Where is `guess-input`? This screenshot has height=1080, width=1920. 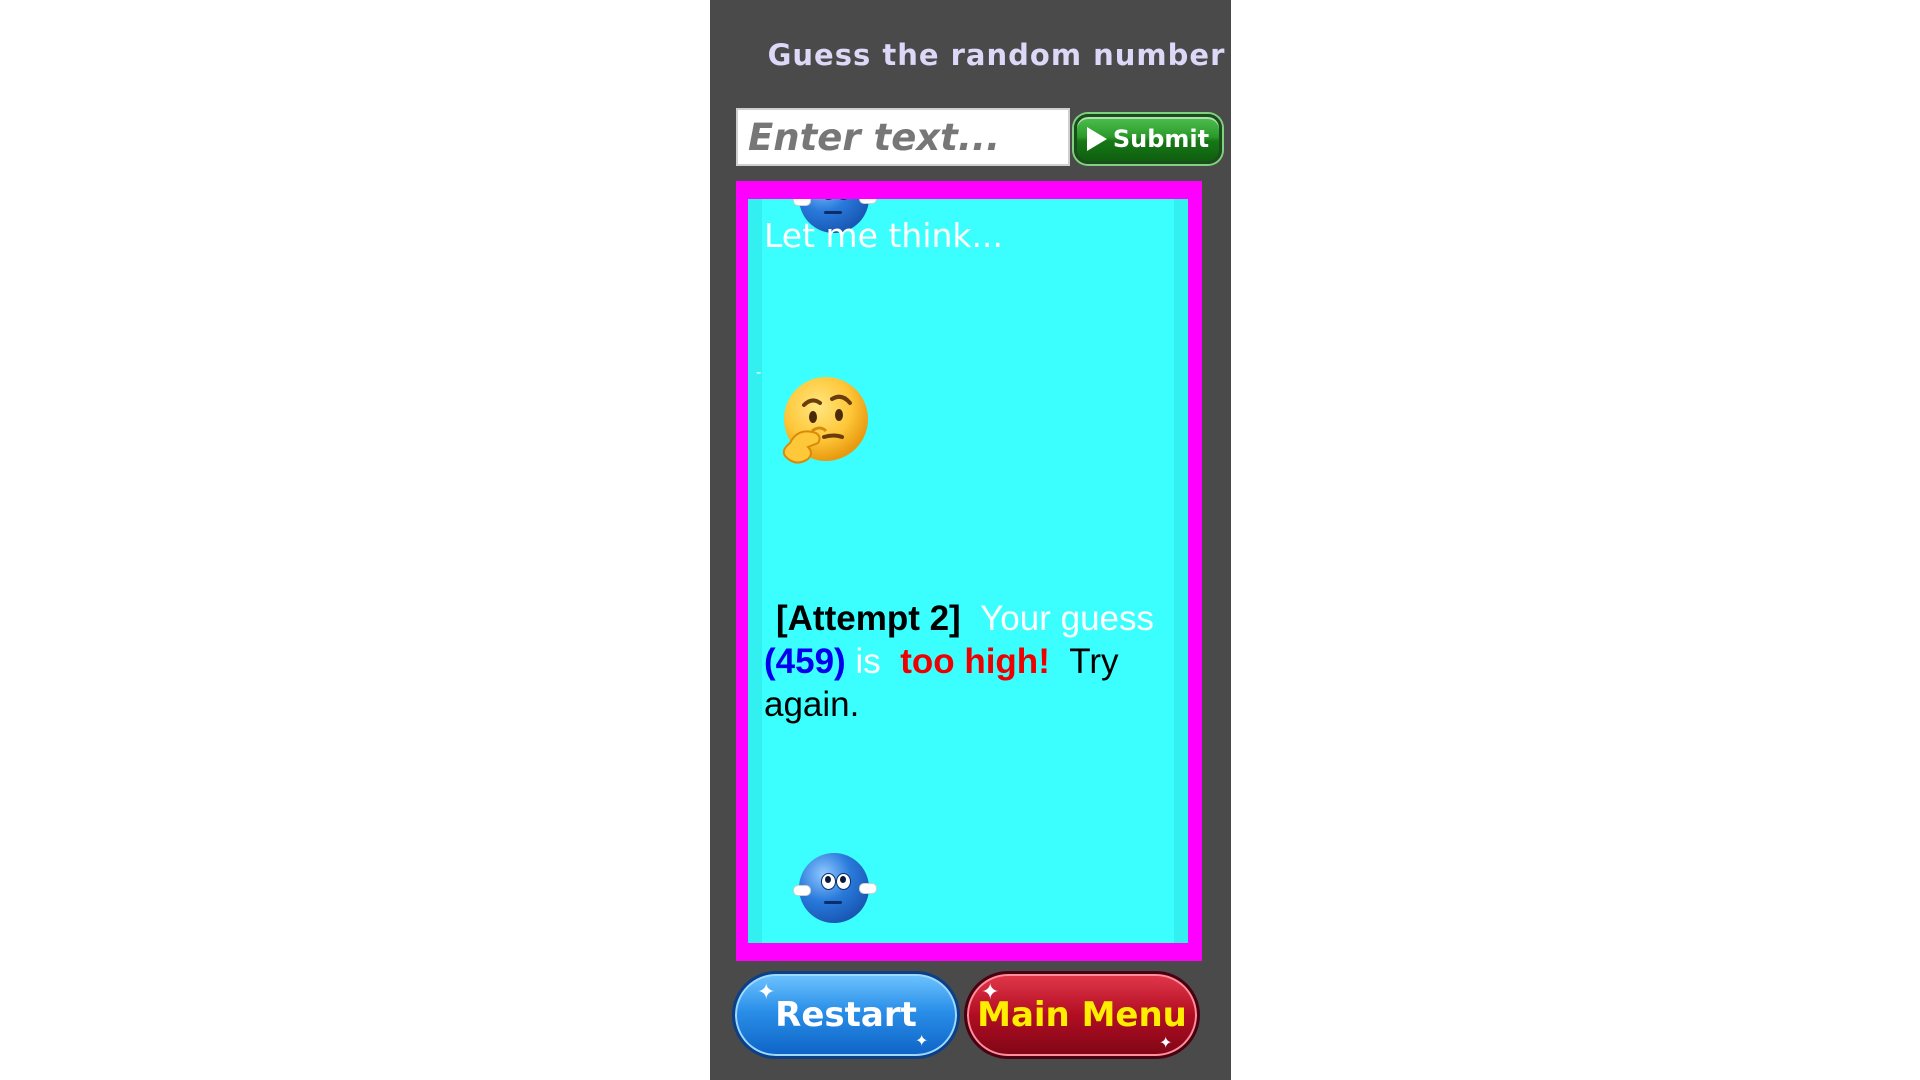 guess-input is located at coordinates (903, 137).